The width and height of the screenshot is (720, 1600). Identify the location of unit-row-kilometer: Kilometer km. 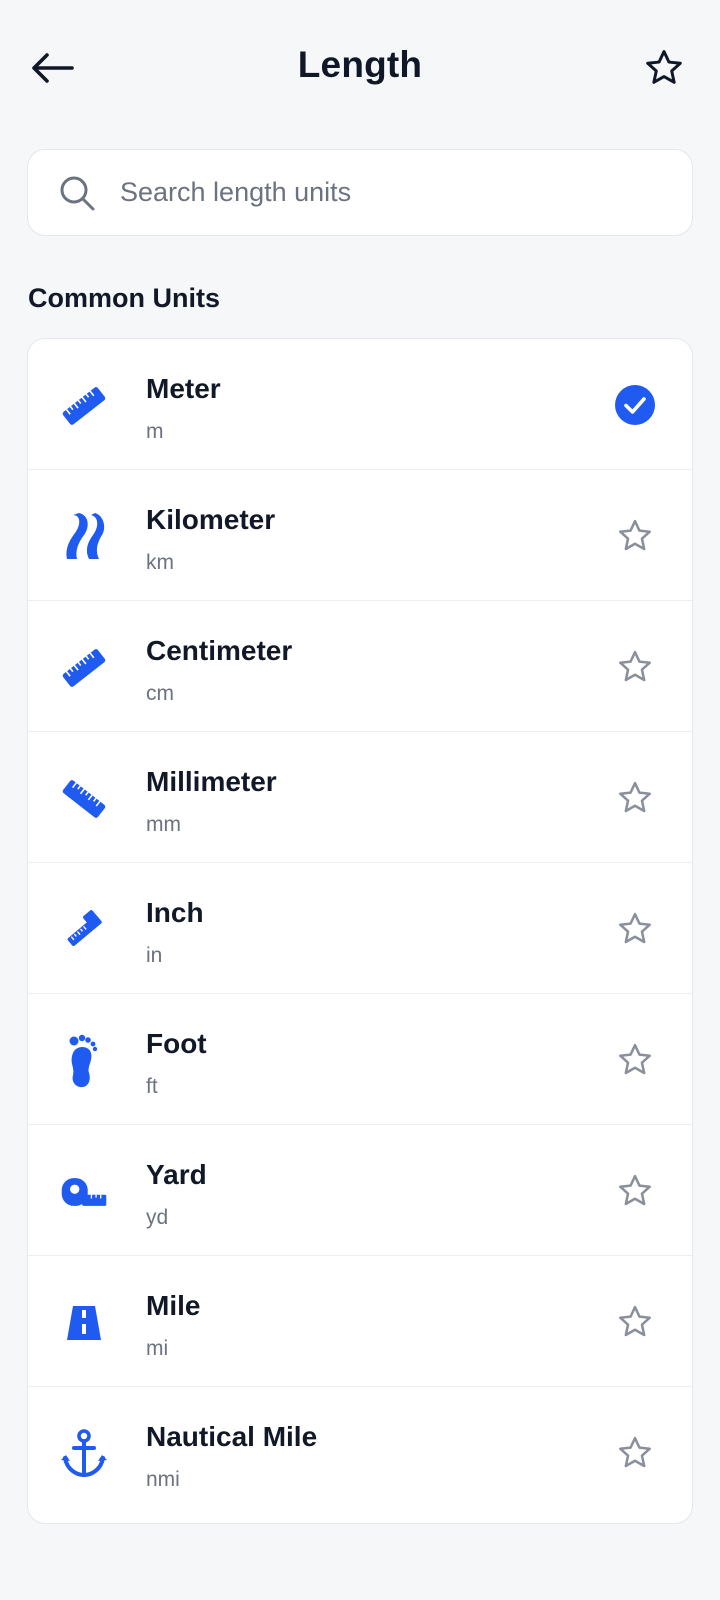
(360, 535).